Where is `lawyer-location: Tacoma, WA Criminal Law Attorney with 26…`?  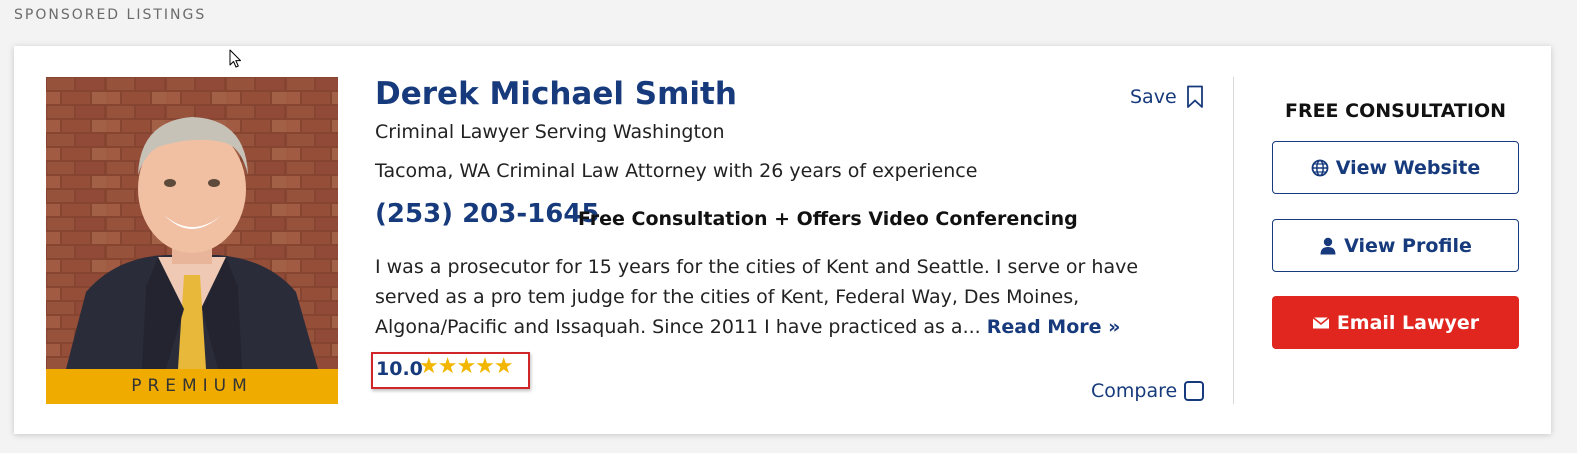 lawyer-location: Tacoma, WA Criminal Law Attorney with 26… is located at coordinates (676, 171).